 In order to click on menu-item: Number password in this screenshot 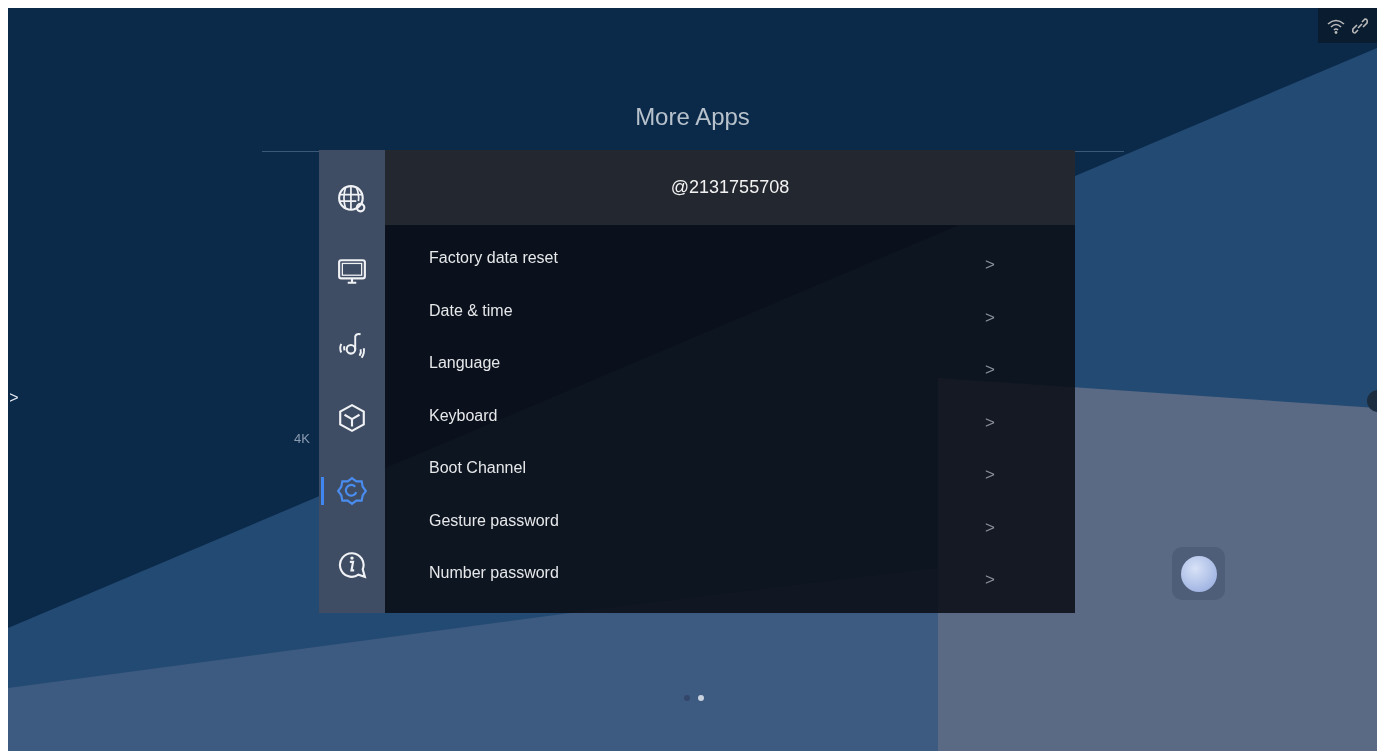, I will do `click(494, 573)`.